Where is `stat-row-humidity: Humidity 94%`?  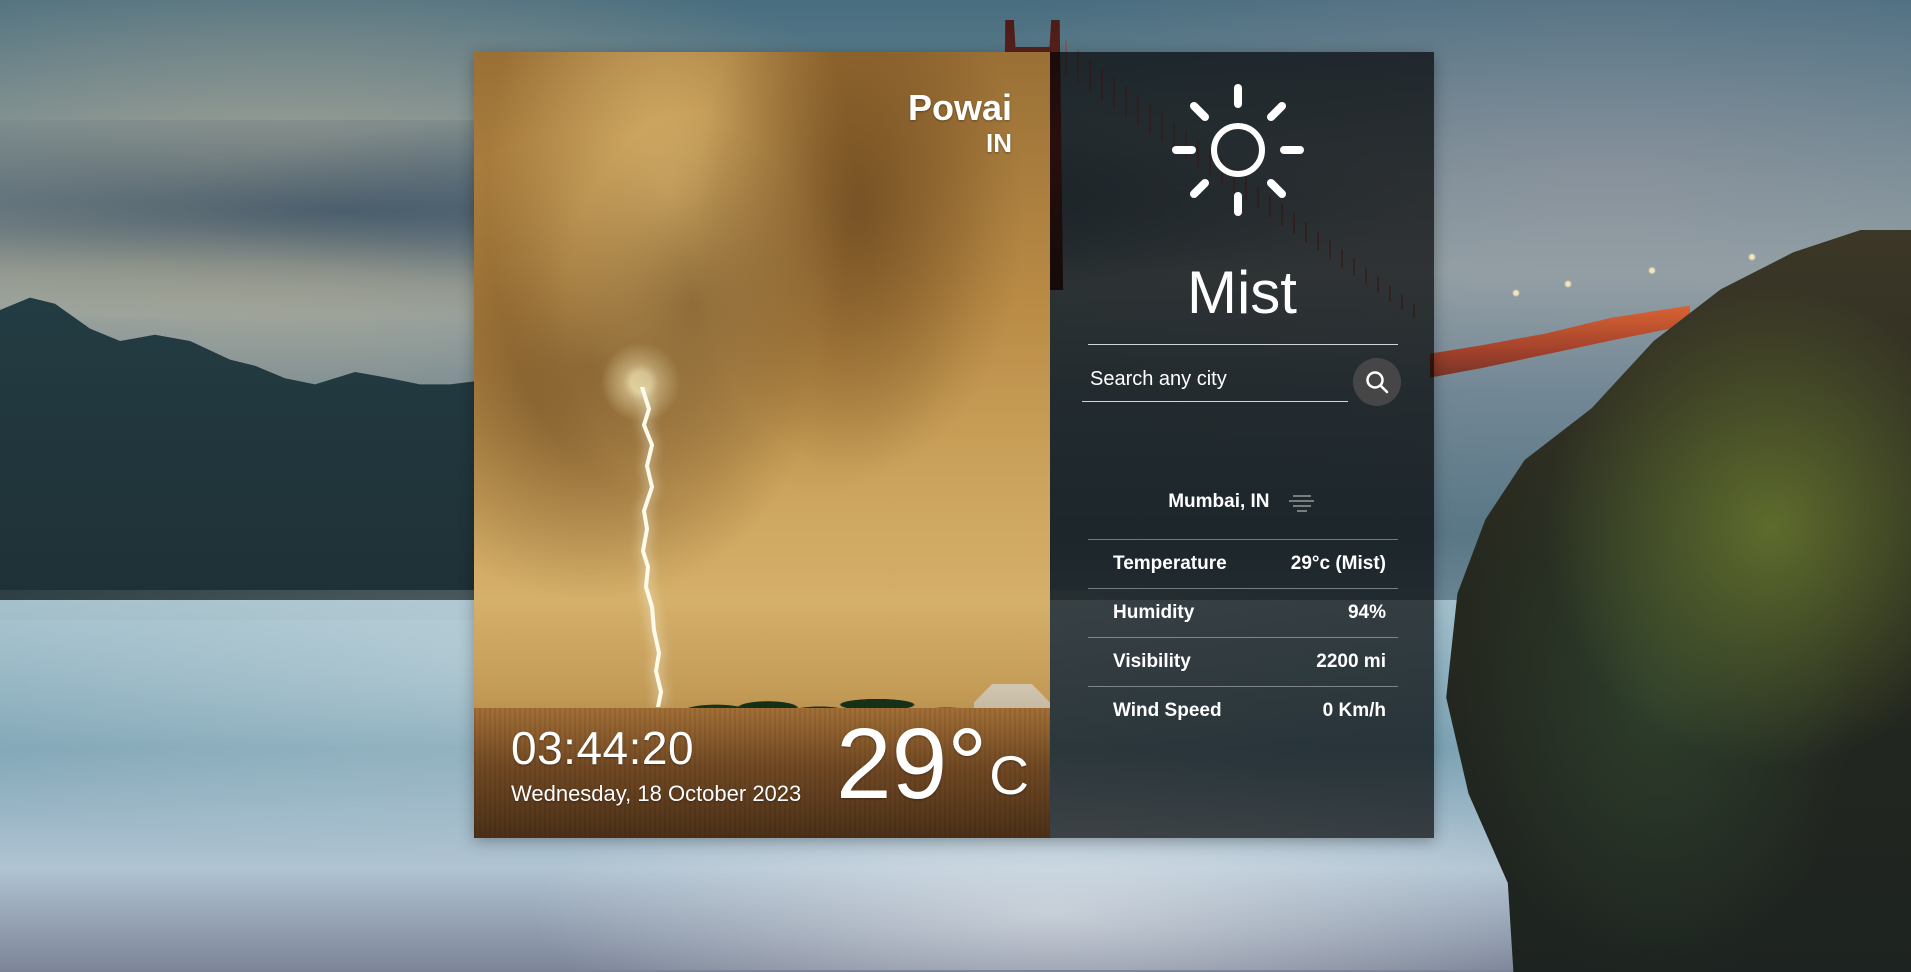
stat-row-humidity: Humidity 94% is located at coordinates (1243, 612).